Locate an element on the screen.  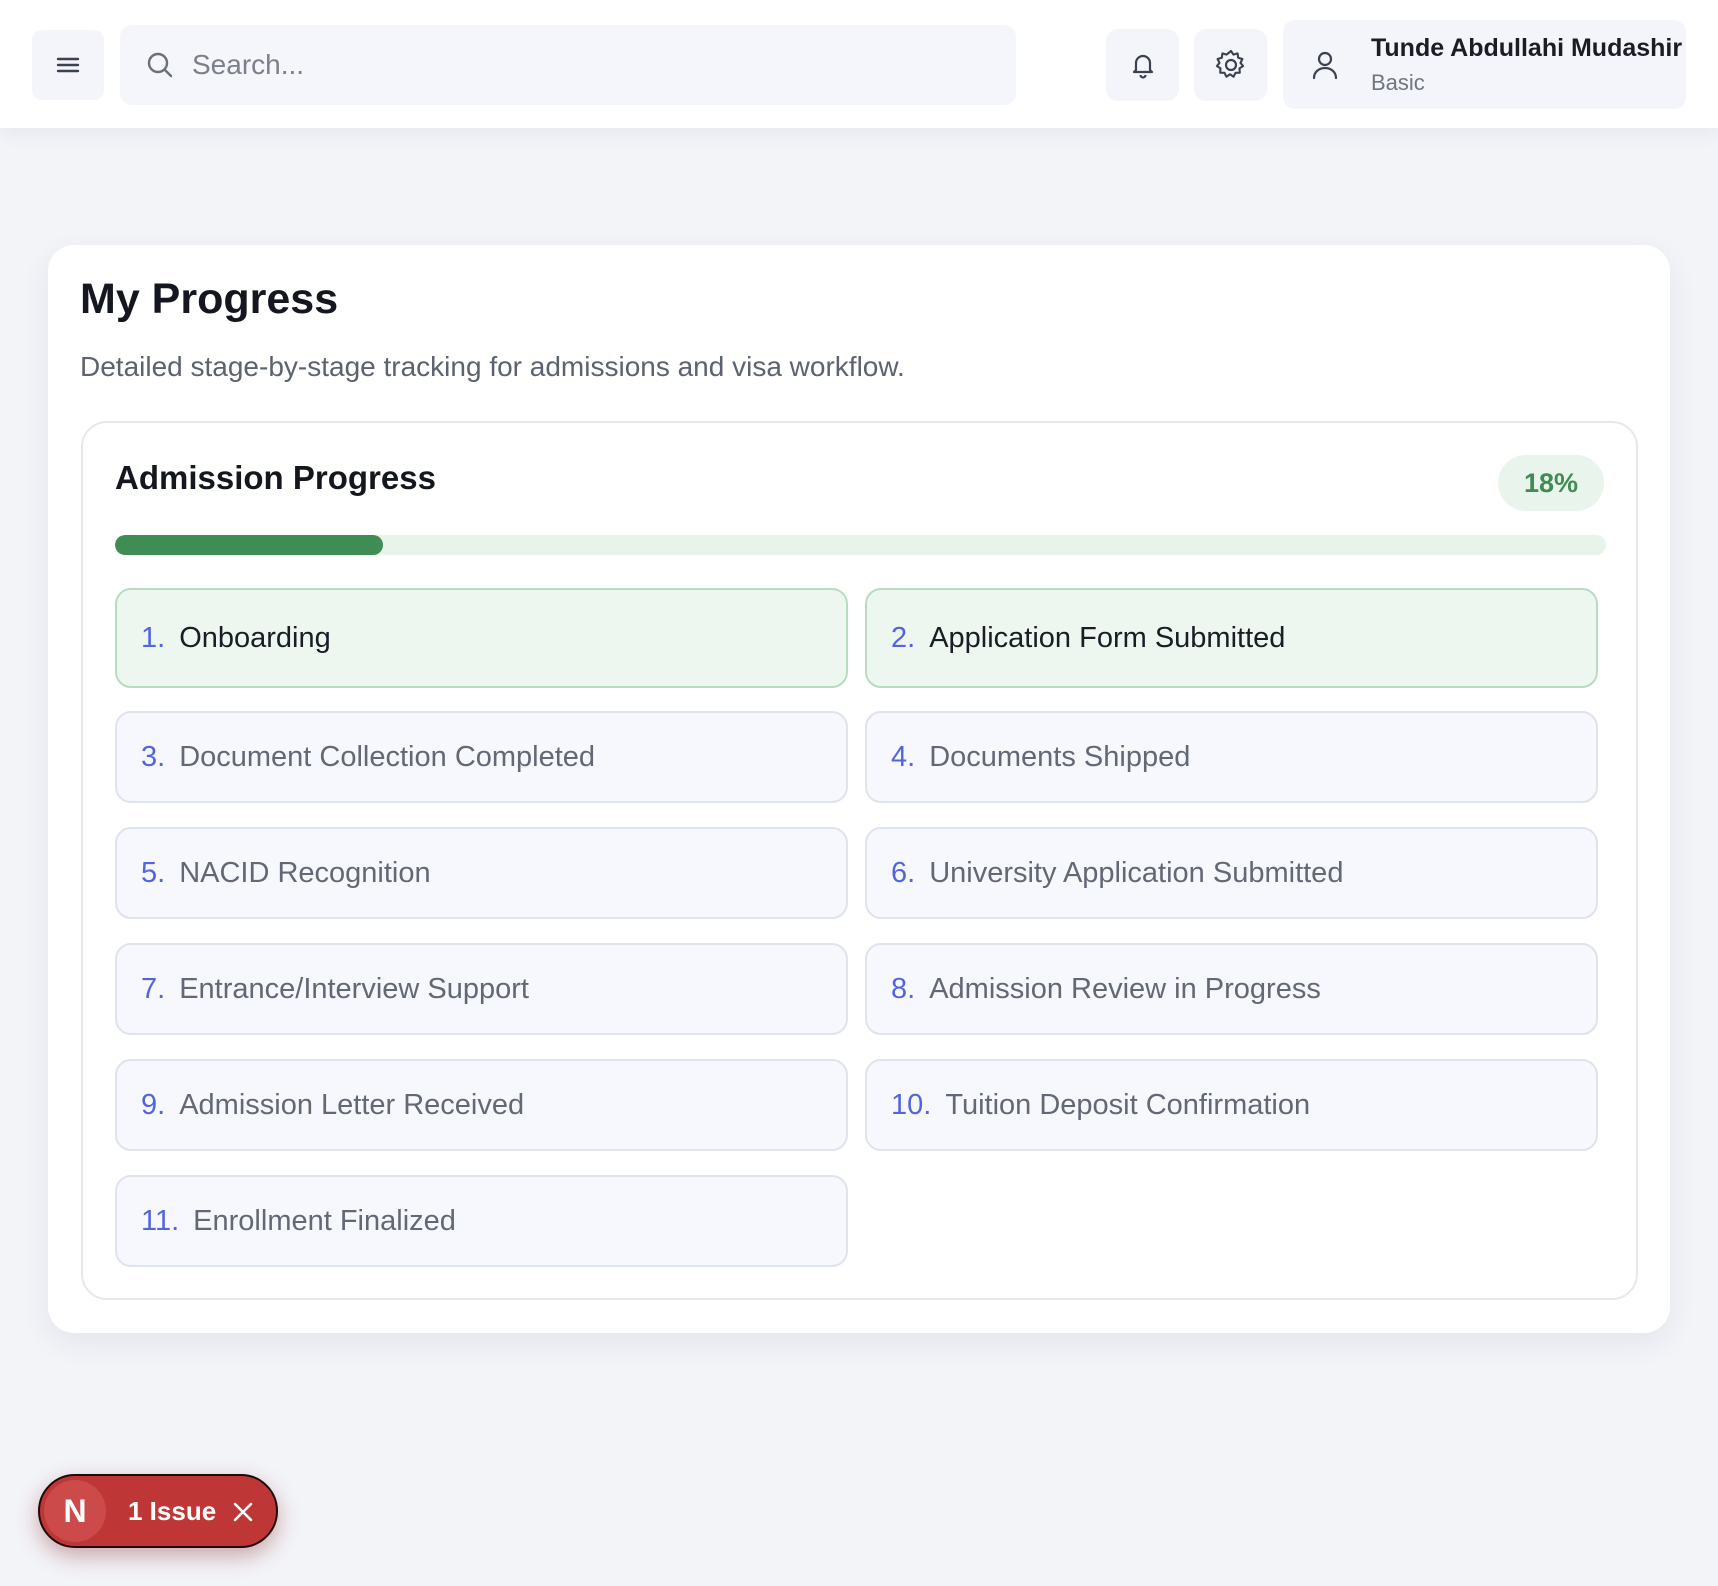
search-input is located at coordinates (602, 65).